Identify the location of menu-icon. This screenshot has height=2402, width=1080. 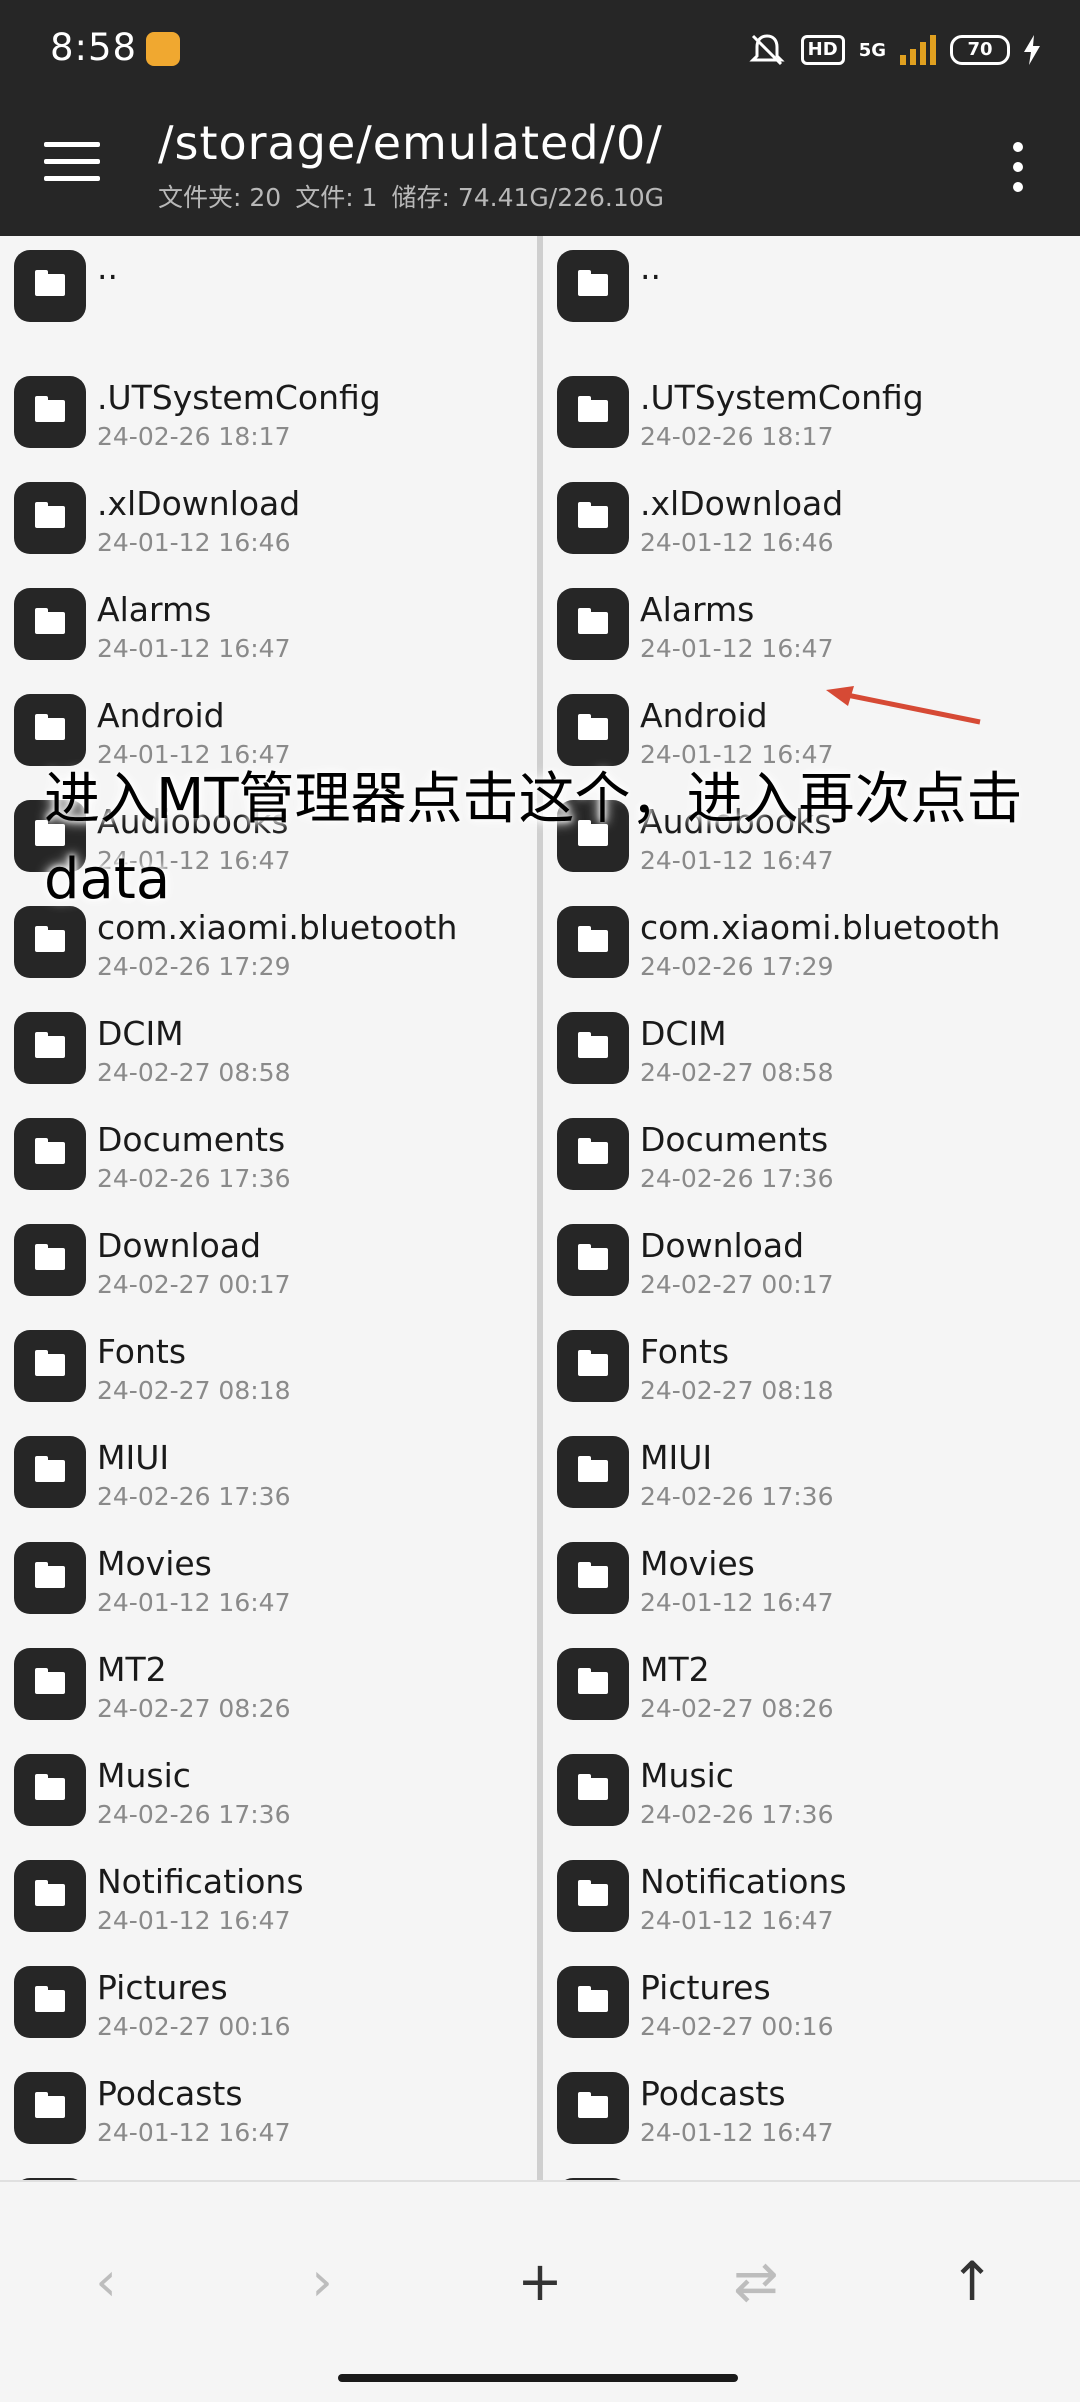
(72, 167).